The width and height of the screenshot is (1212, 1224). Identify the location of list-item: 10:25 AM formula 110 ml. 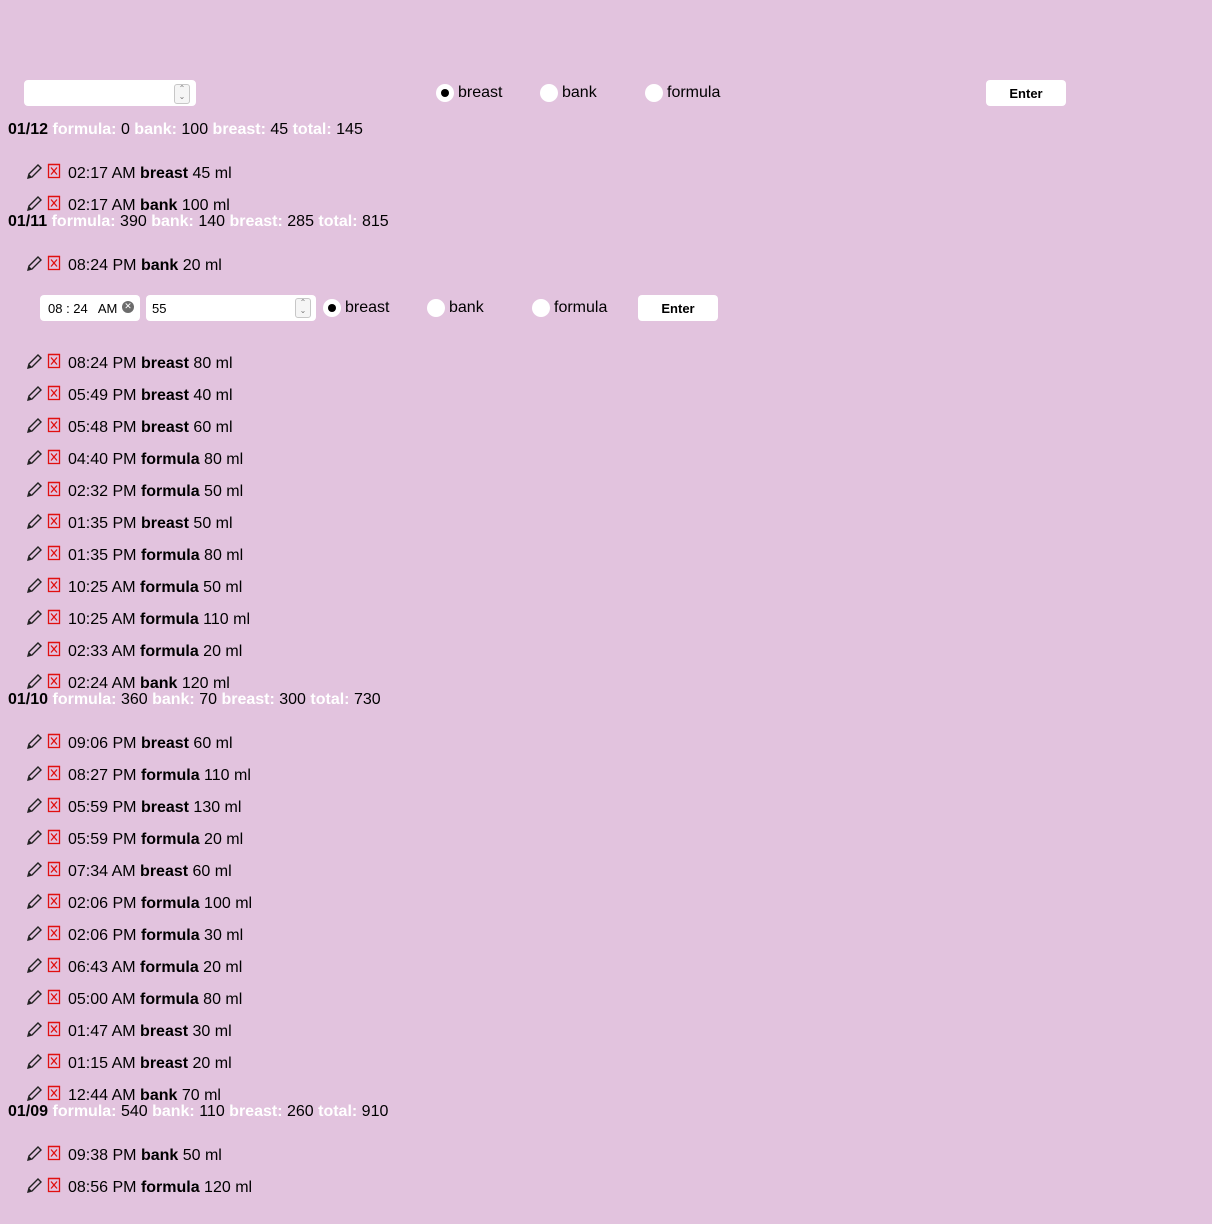
(137, 620).